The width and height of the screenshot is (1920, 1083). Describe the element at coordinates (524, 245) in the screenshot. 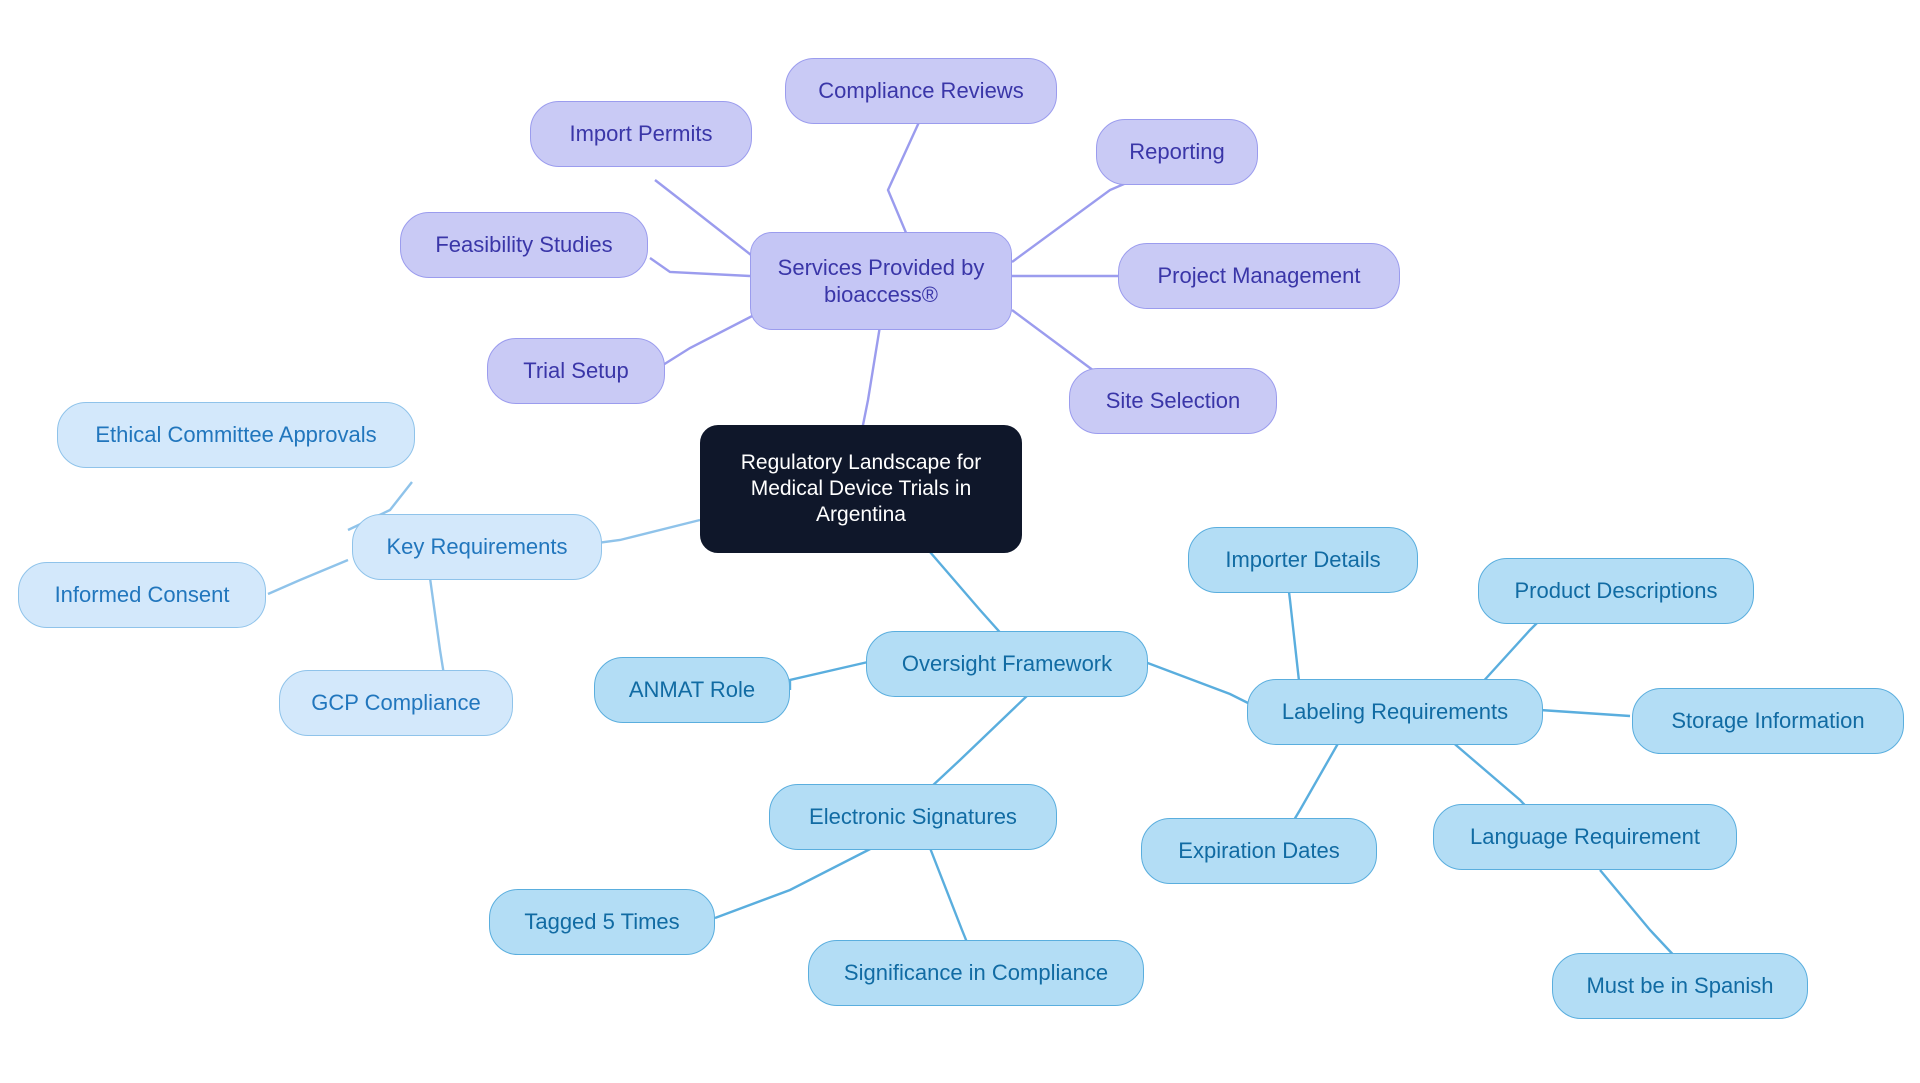

I see `node-feasibility-studies: Feasibility Studies` at that location.